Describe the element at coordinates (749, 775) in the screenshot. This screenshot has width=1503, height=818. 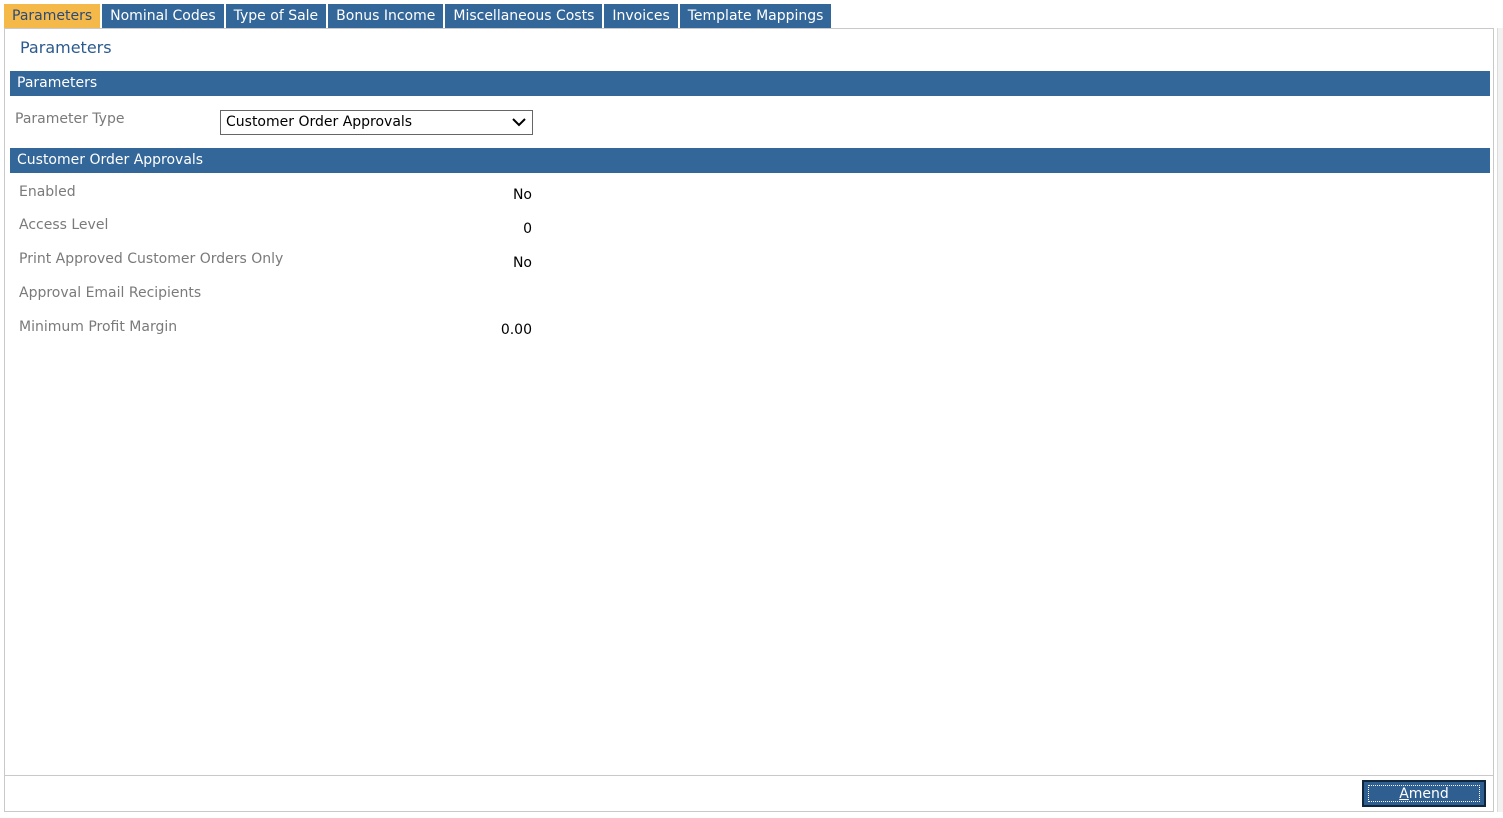
I see `footer-divider` at that location.